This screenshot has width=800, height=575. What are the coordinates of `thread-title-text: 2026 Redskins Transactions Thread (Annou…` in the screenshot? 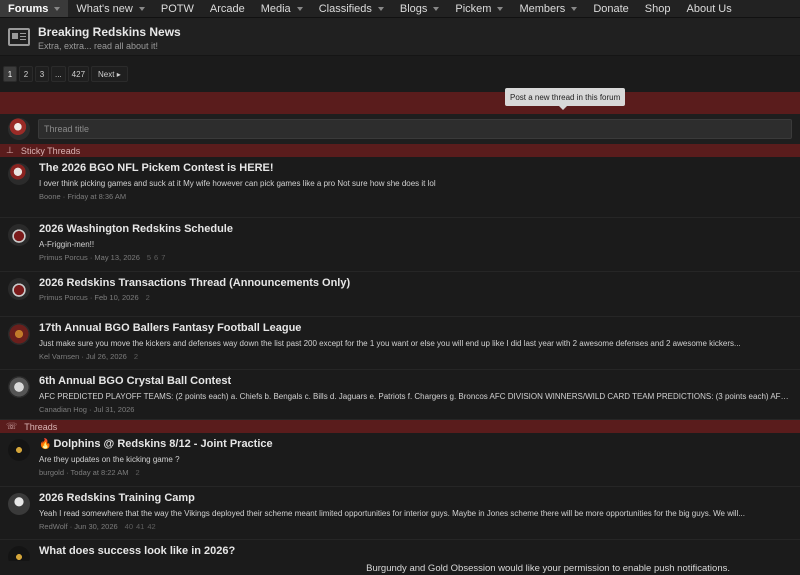 It's located at (194, 283).